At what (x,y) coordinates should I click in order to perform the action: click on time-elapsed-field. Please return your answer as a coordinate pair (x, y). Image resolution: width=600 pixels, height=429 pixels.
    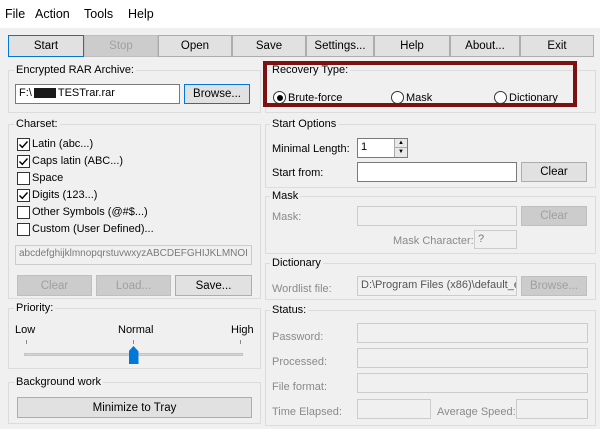
    Looking at the image, I should click on (394, 409).